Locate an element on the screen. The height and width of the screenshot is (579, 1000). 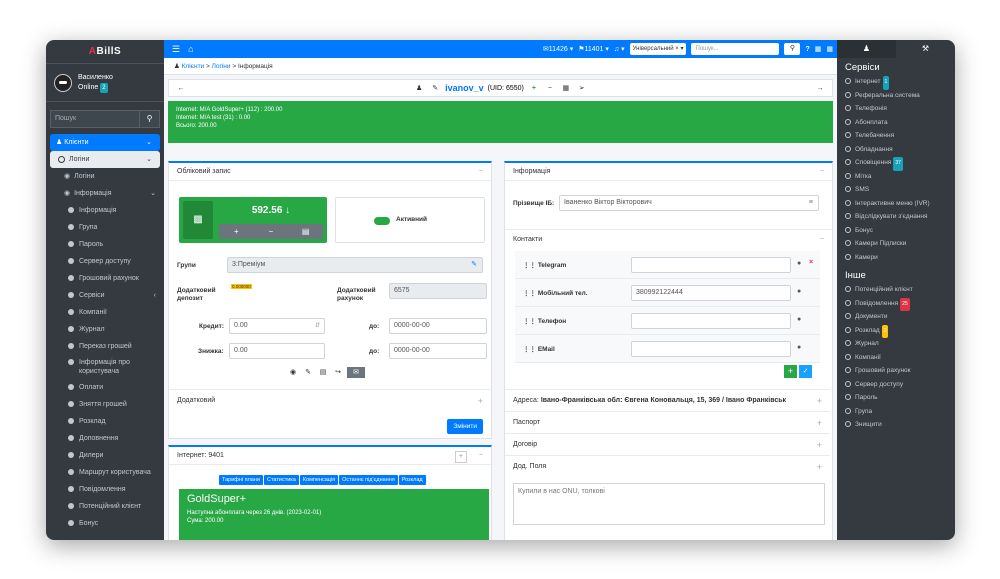
extra-fields-row: Дод. Поля + is located at coordinates (667, 466).